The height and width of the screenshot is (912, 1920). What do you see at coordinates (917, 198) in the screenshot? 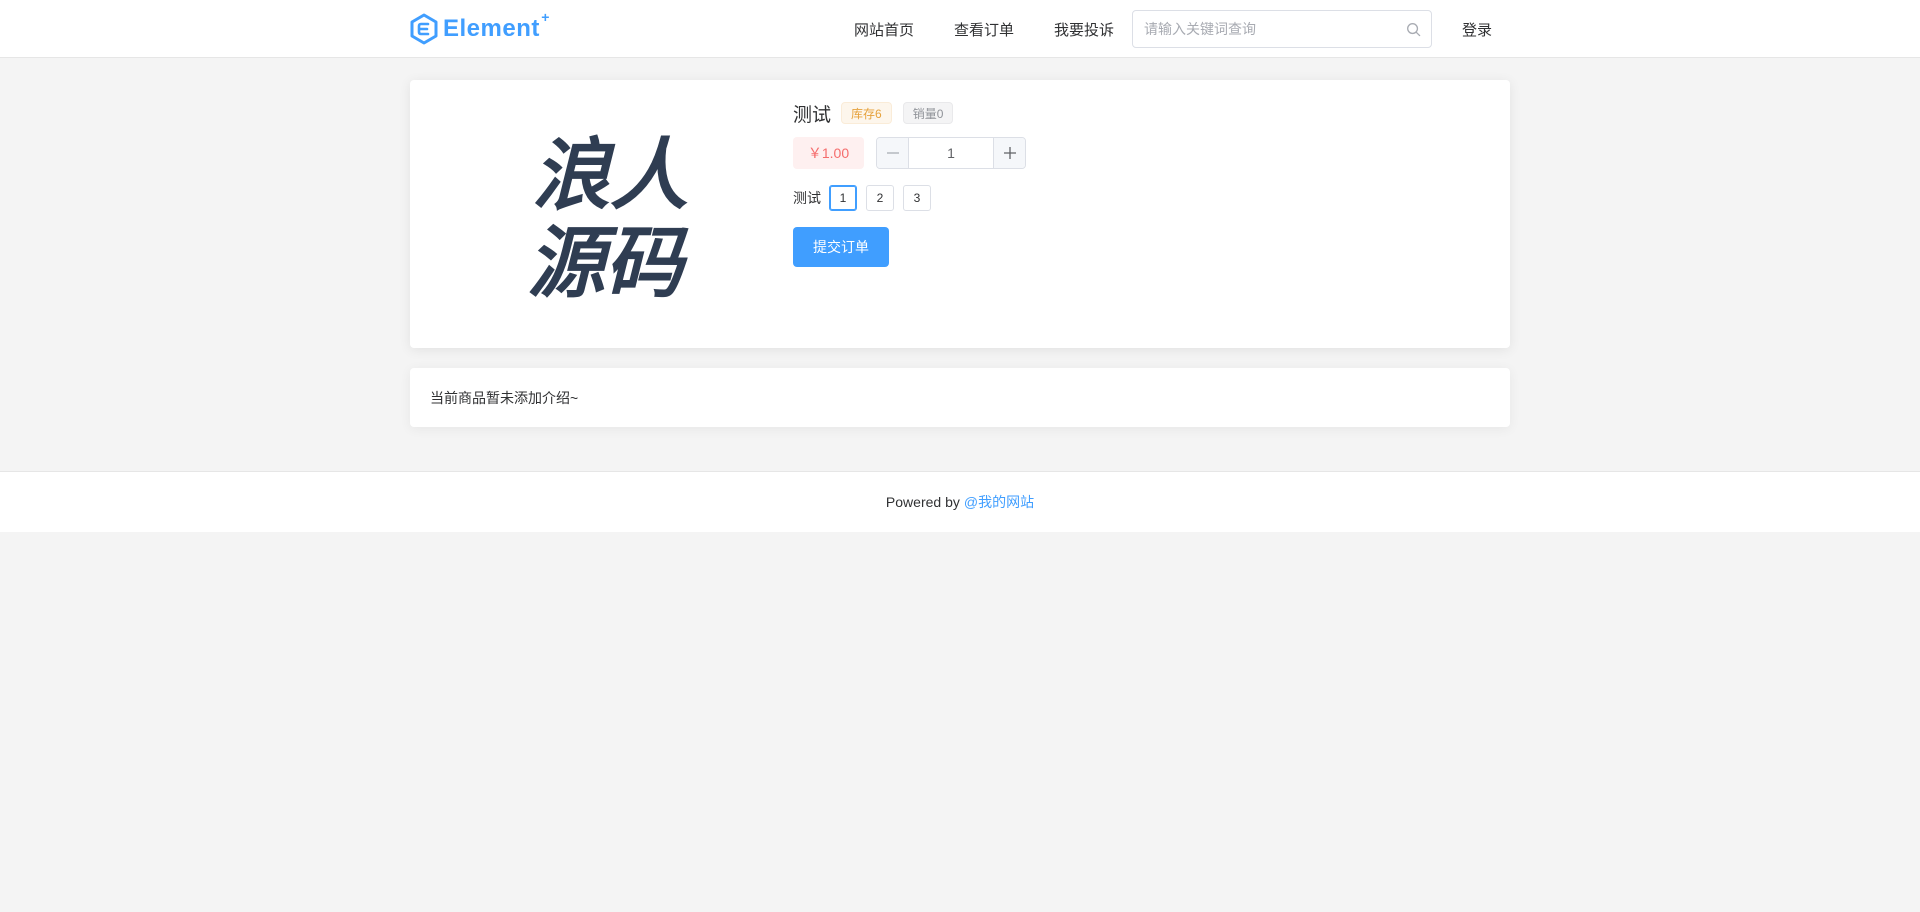
I see `spec-option-3: 3` at bounding box center [917, 198].